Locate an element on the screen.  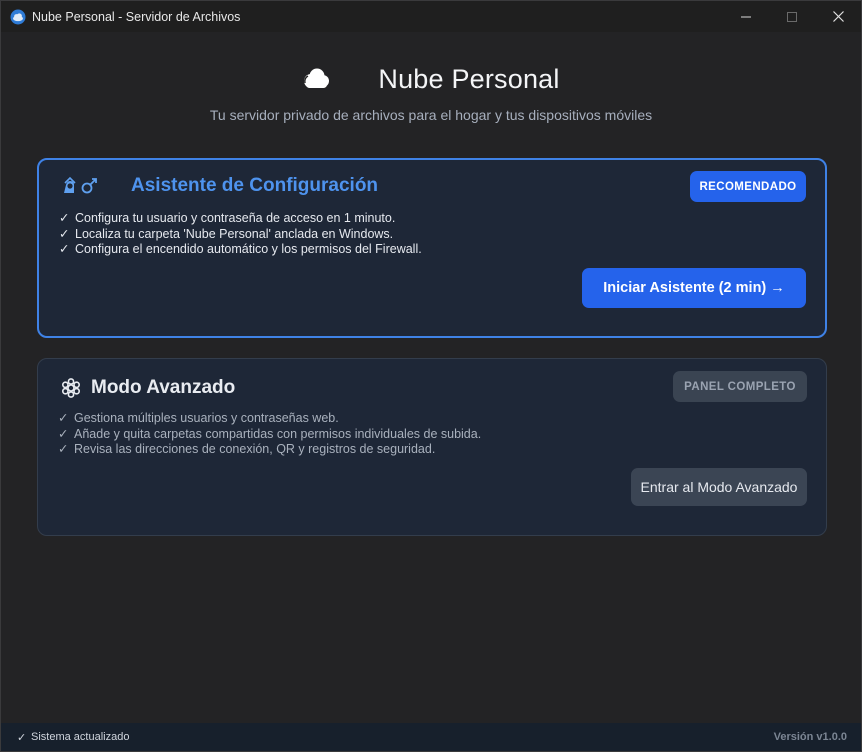
cloud-icon is located at coordinates (317, 78).